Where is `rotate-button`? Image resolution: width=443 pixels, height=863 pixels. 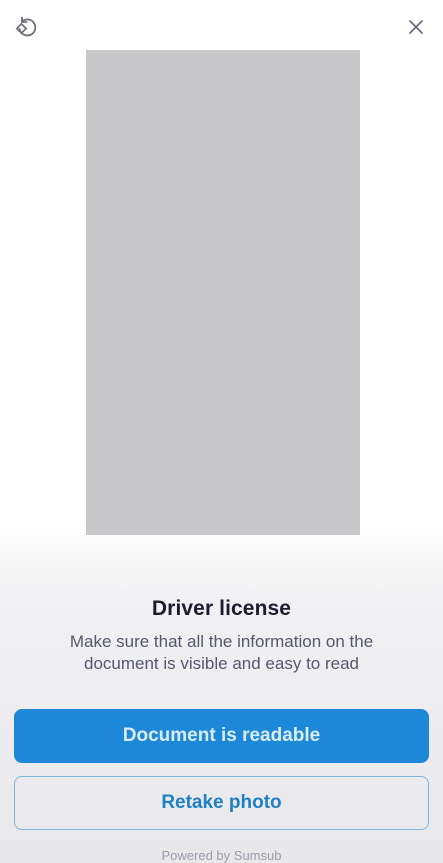
rotate-button is located at coordinates (26, 27).